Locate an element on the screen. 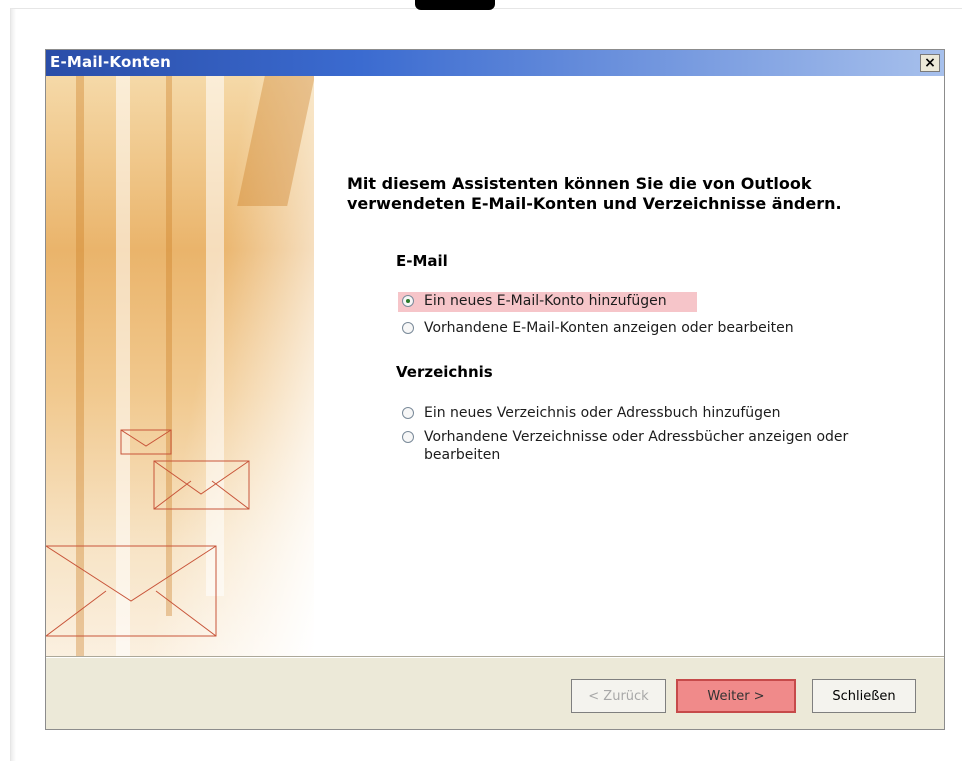  envelope-icon is located at coordinates (148, 533).